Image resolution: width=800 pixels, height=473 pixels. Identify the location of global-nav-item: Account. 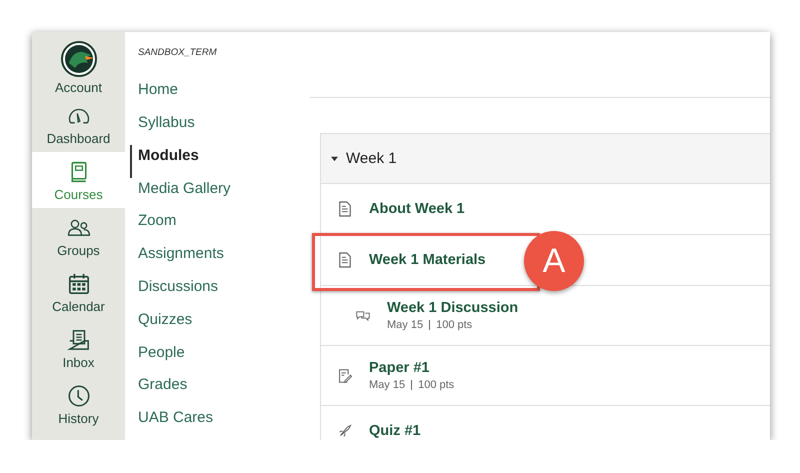
(78, 67).